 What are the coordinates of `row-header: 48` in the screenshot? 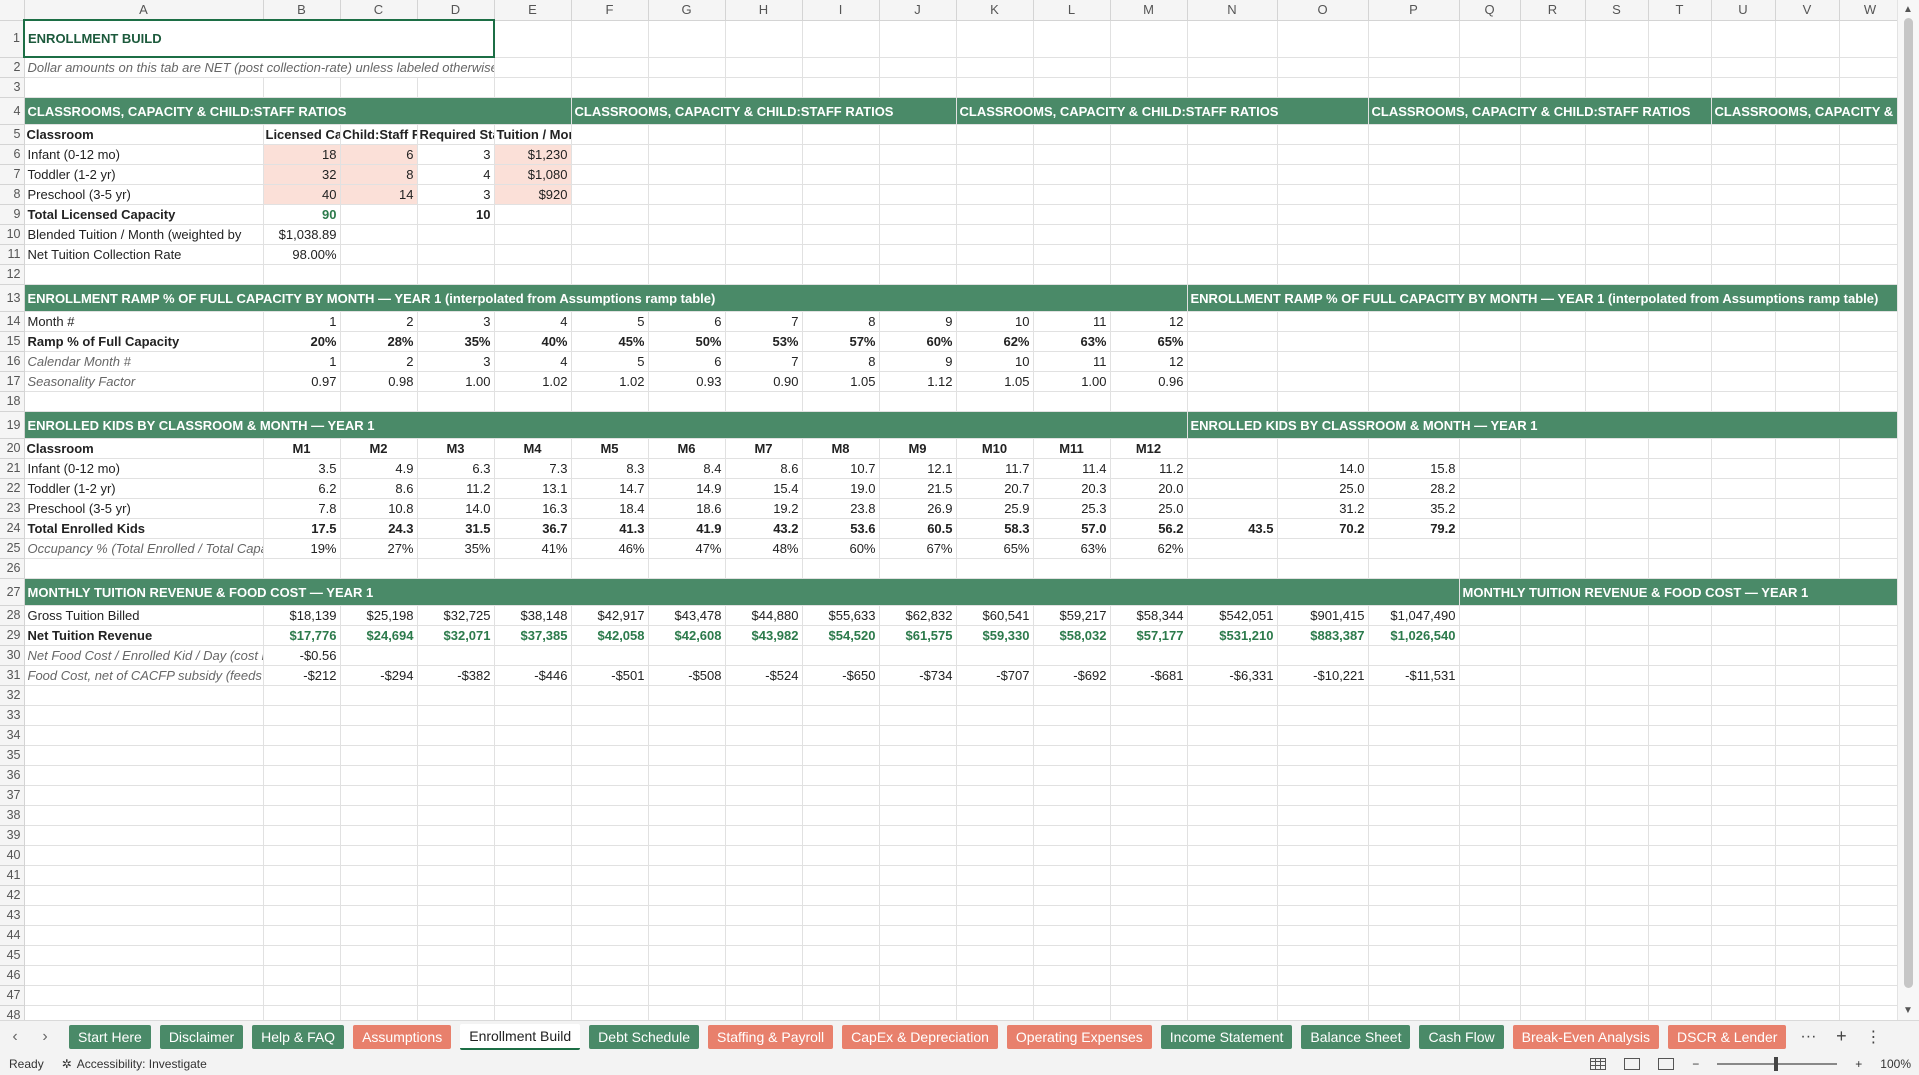 It's located at (12, 1012).